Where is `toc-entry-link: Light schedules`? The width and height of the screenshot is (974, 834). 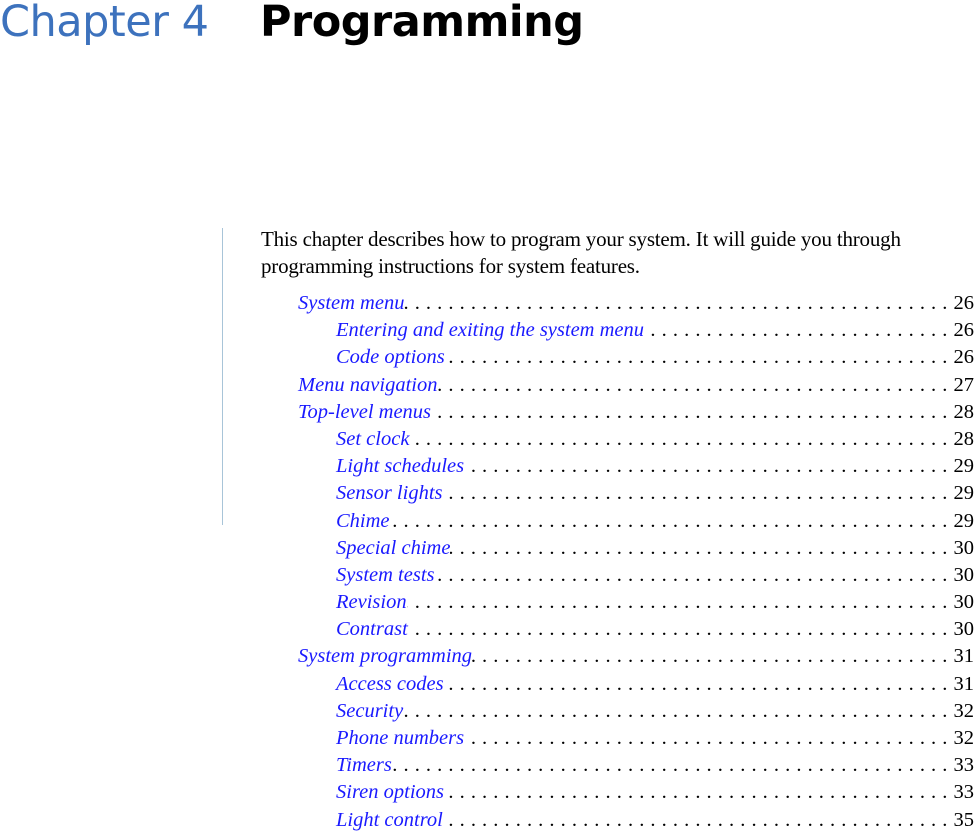 toc-entry-link: Light schedules is located at coordinates (400, 466).